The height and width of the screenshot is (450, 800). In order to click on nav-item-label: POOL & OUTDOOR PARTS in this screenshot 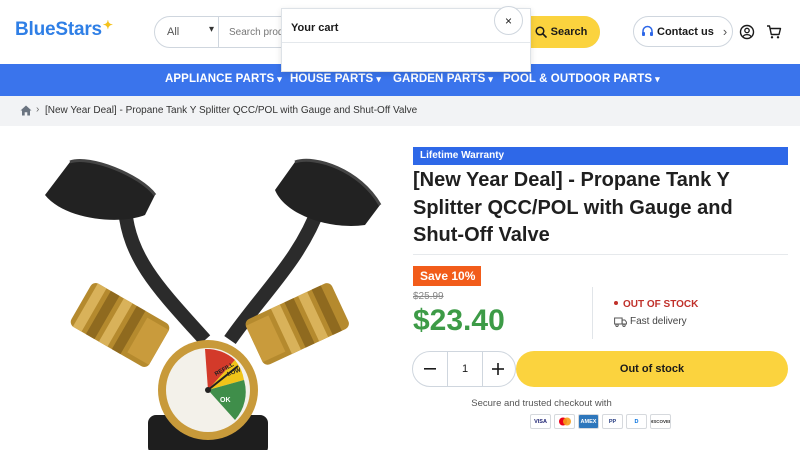, I will do `click(578, 79)`.